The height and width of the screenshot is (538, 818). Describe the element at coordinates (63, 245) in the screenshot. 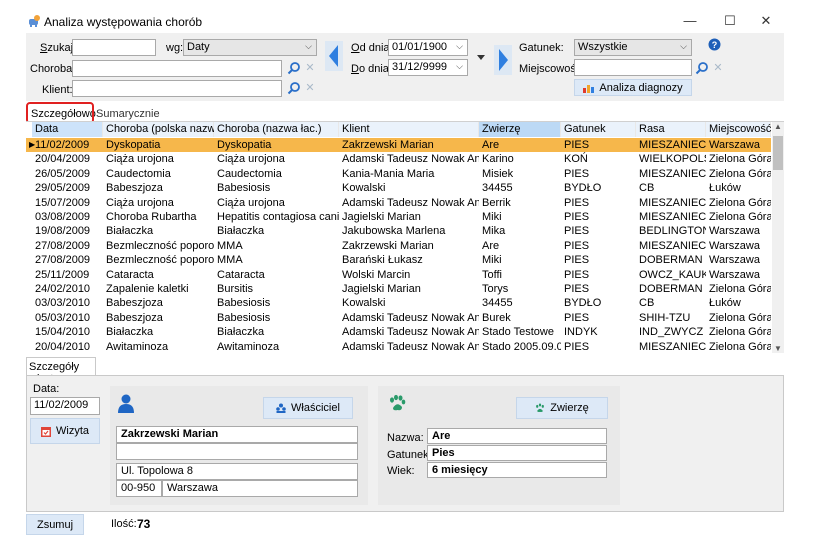

I see `cell-date: 27/08/2009` at that location.